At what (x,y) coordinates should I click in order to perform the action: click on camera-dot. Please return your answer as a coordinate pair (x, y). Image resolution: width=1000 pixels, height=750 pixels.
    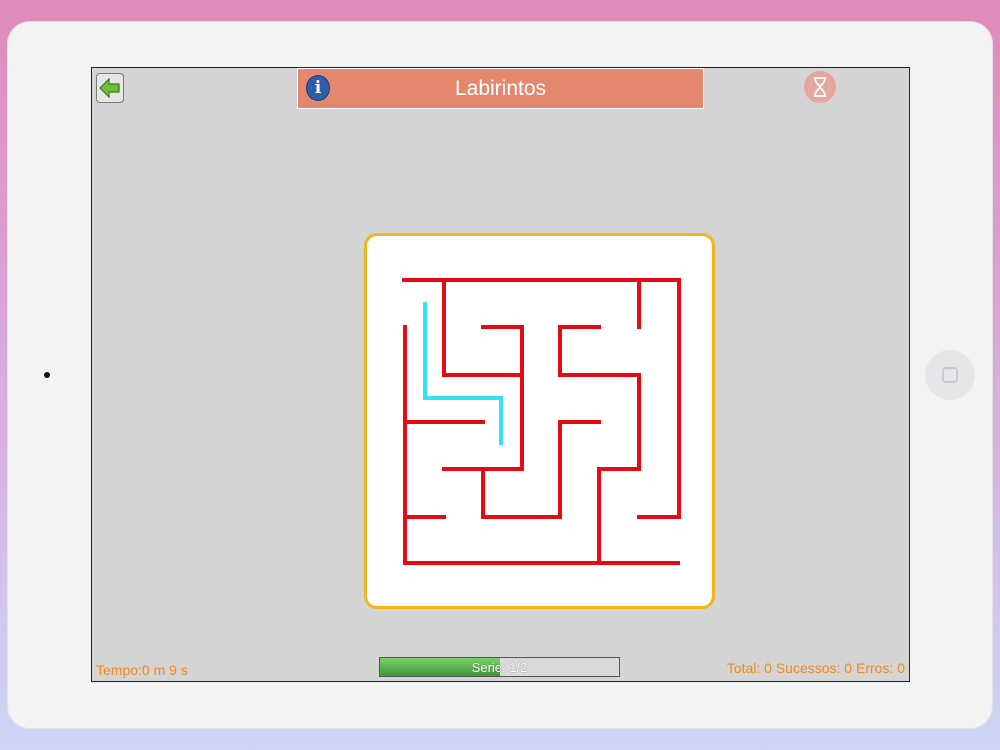
    Looking at the image, I should click on (47, 375).